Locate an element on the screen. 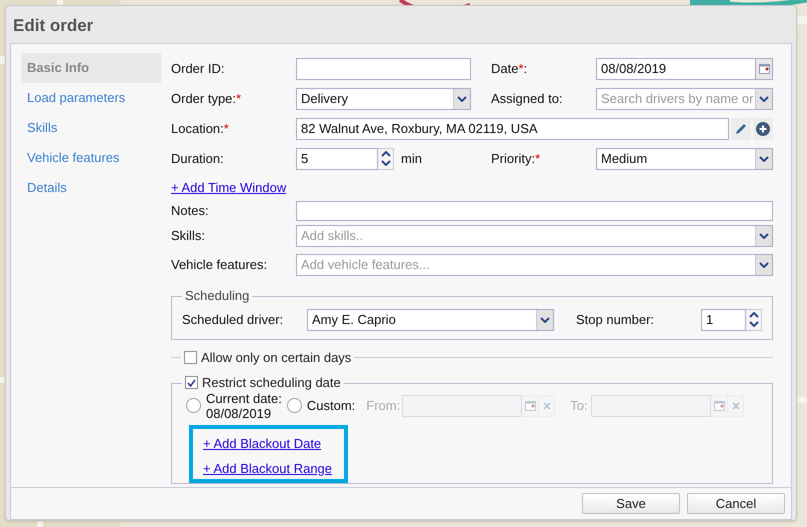  placeholder-text: Add skills.. is located at coordinates (332, 235).